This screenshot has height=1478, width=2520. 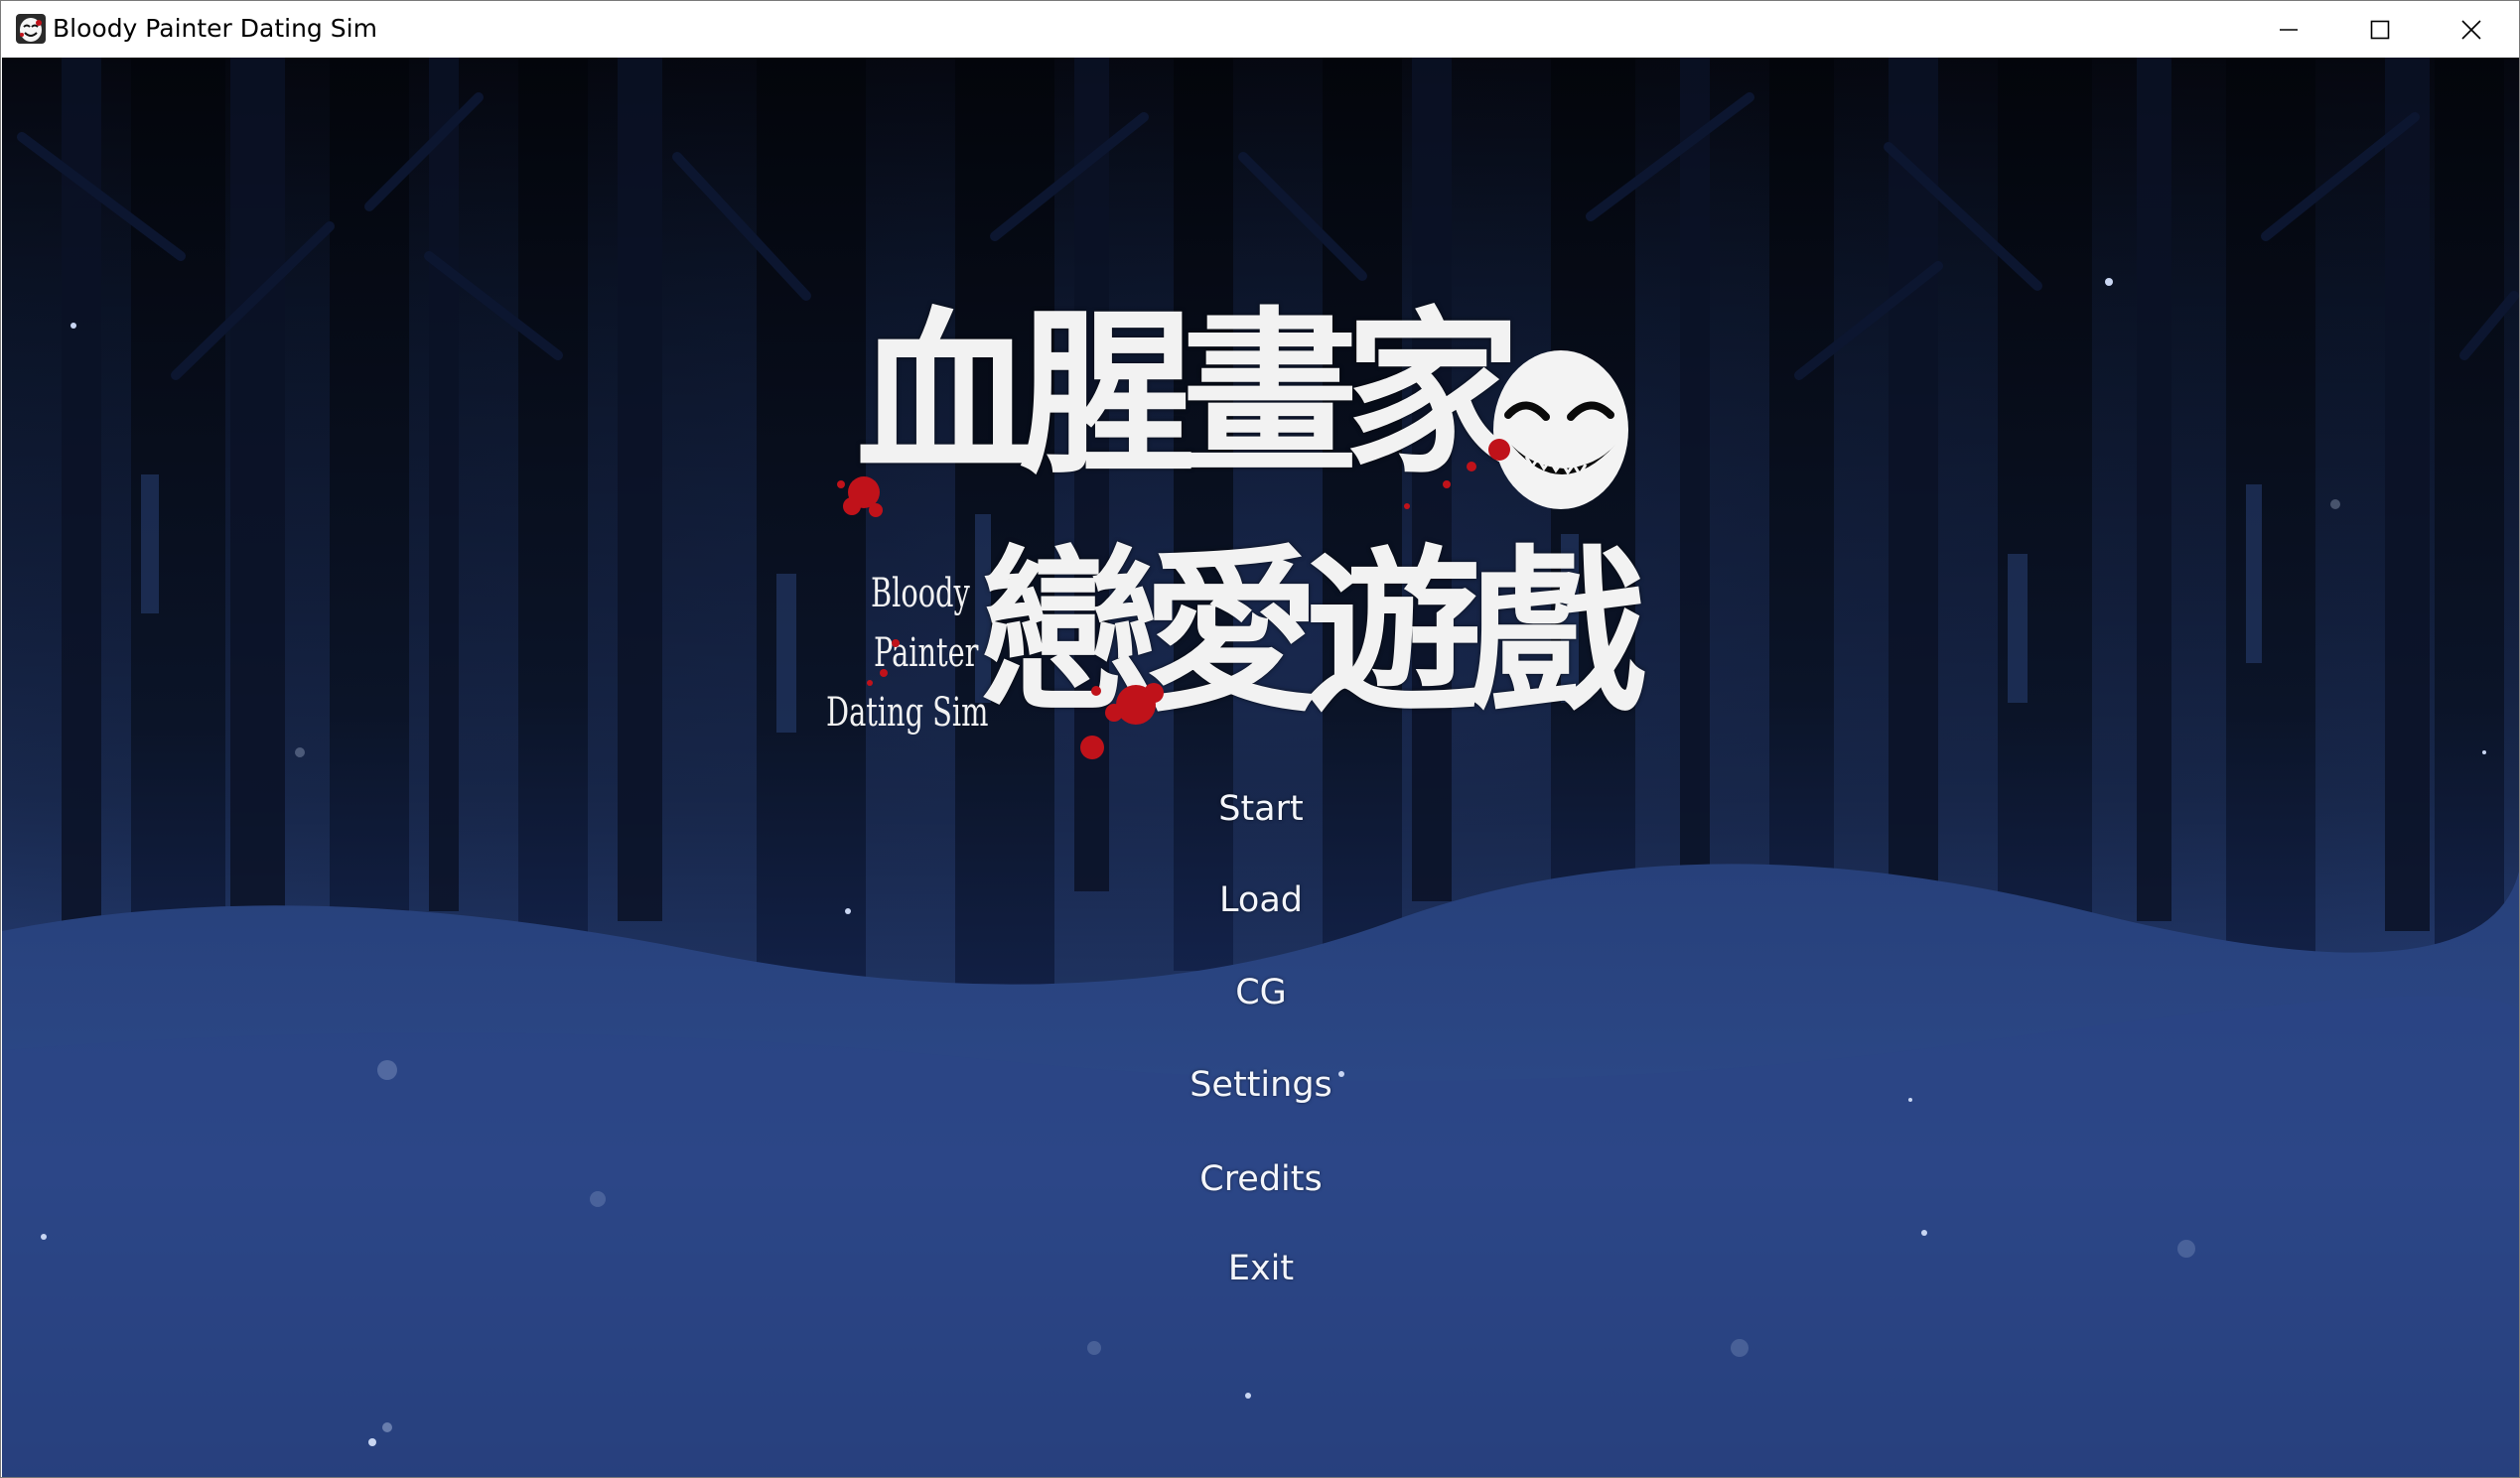 I want to click on minimize-button, so click(x=2288, y=29).